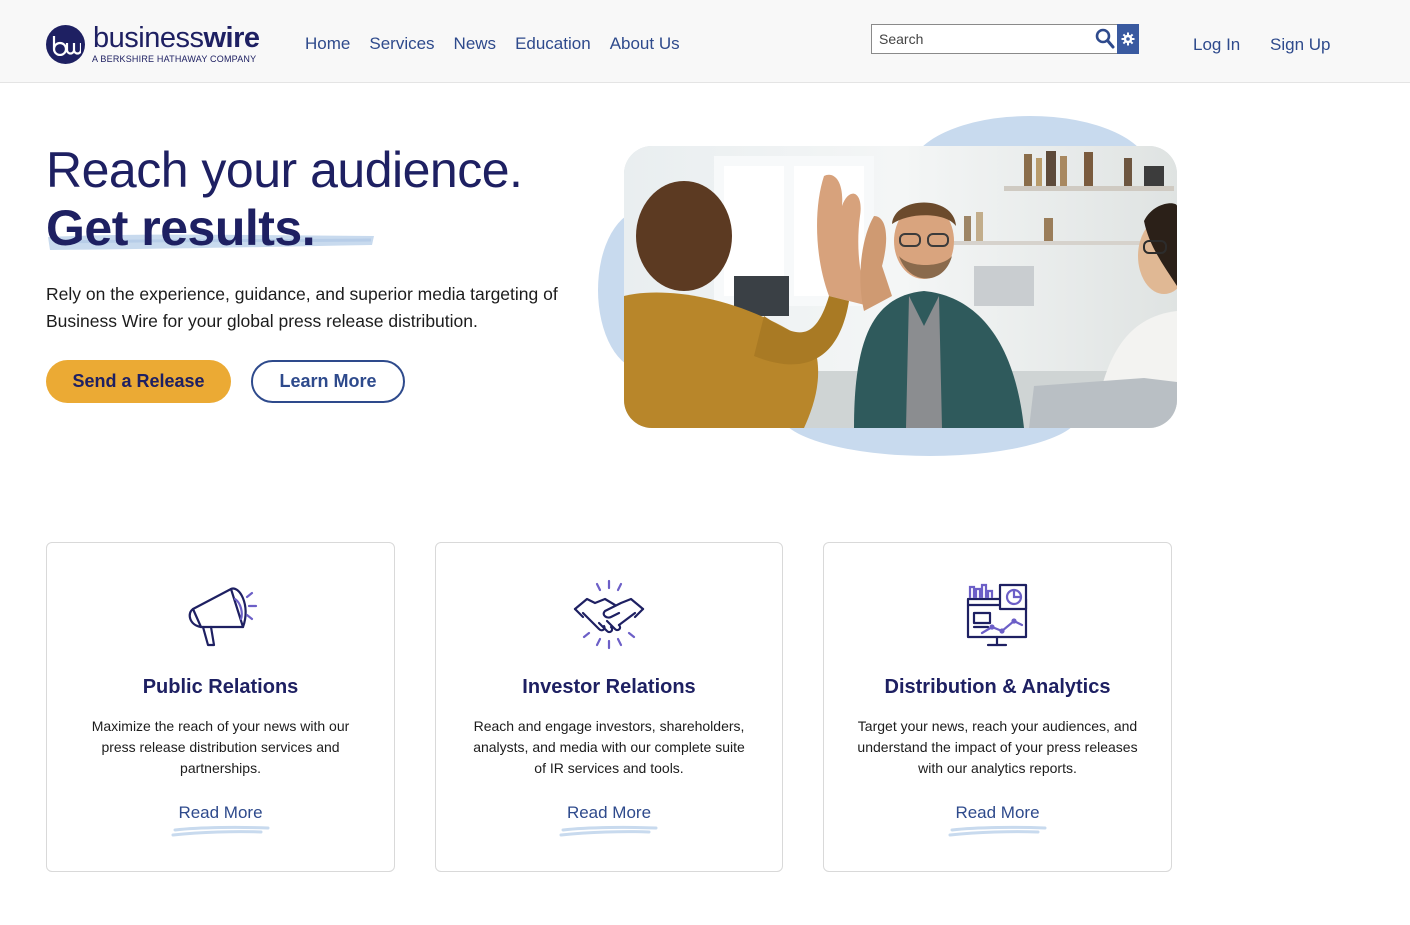 This screenshot has height=925, width=1410. Describe the element at coordinates (401, 44) in the screenshot. I see `nav-services: Services` at that location.